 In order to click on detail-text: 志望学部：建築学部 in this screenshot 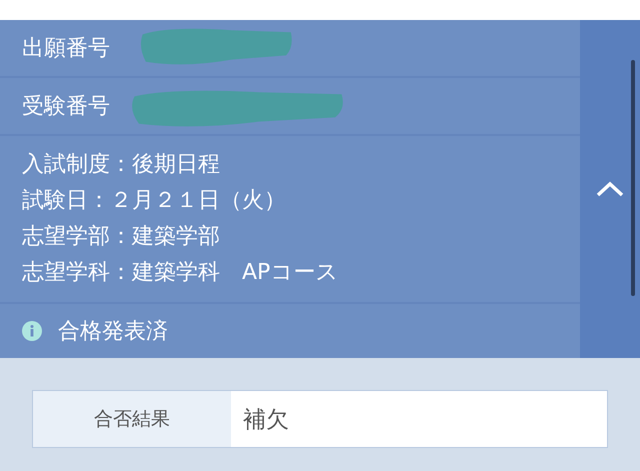, I will do `click(121, 237)`.